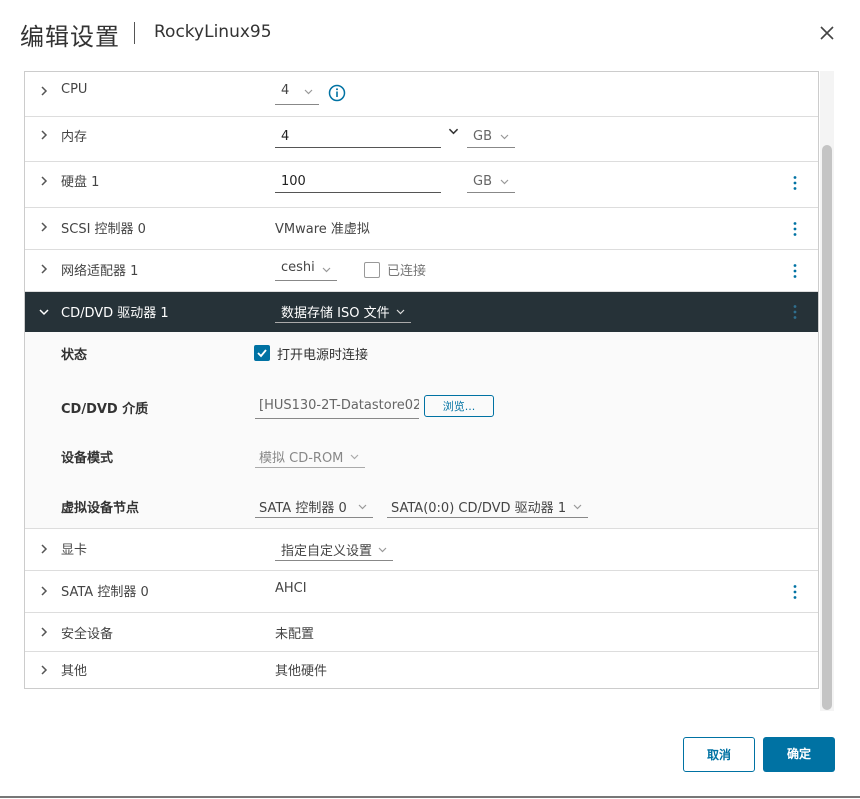  Describe the element at coordinates (291, 588) in the screenshot. I see `sata-controller-value: AHCI` at that location.